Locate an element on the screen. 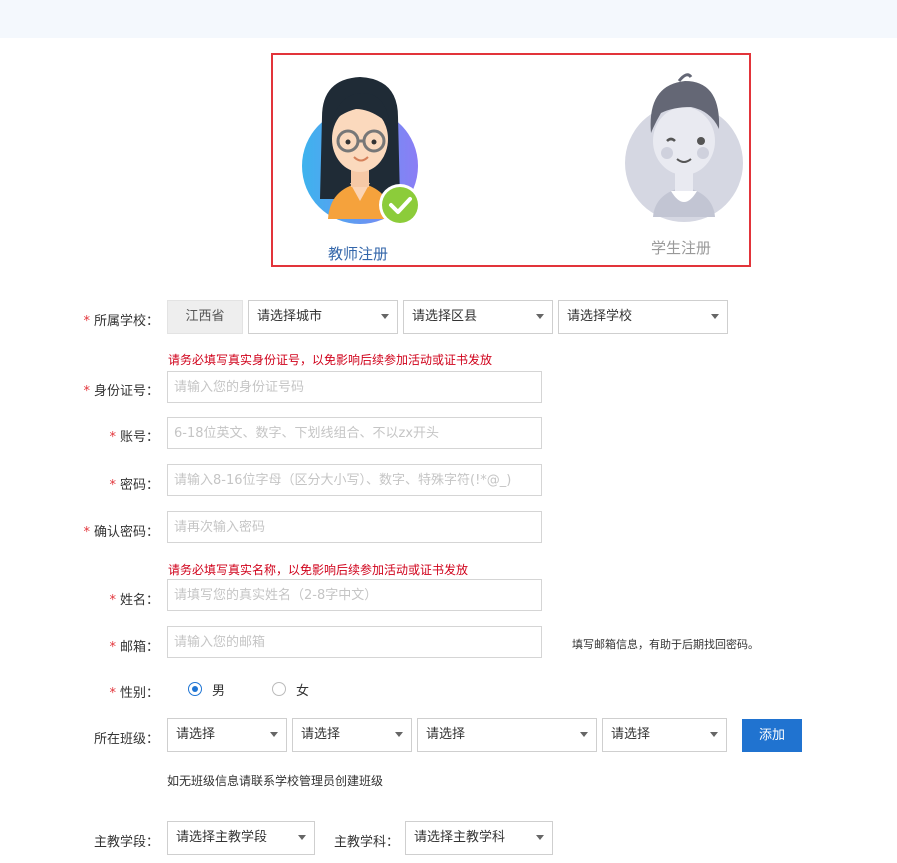  gender-label: * 性别： is located at coordinates (134, 693).